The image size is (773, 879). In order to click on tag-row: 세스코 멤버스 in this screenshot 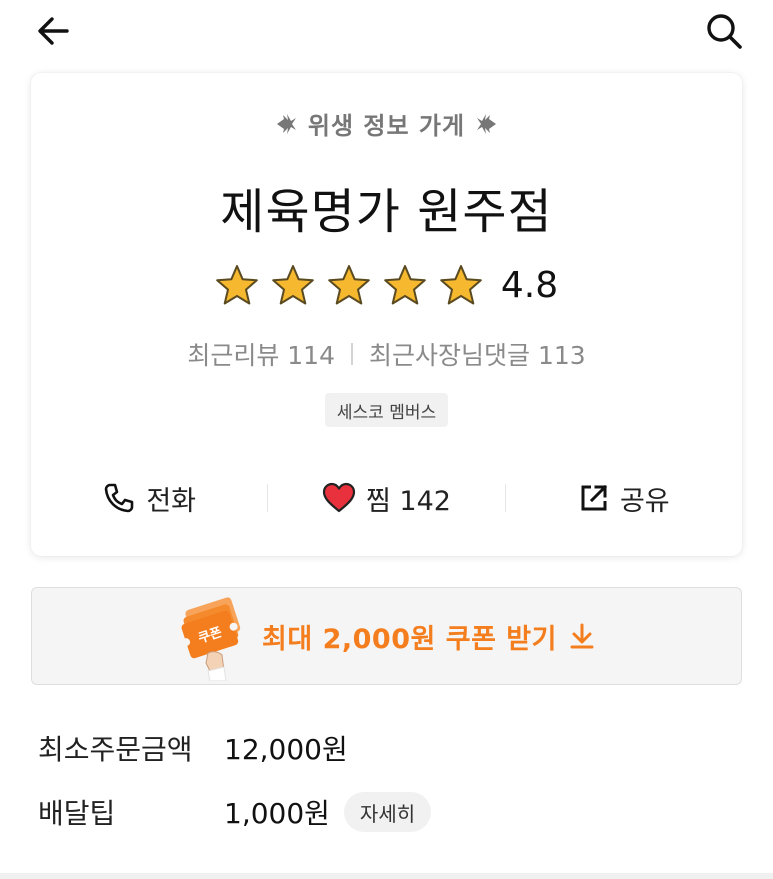, I will do `click(386, 410)`.